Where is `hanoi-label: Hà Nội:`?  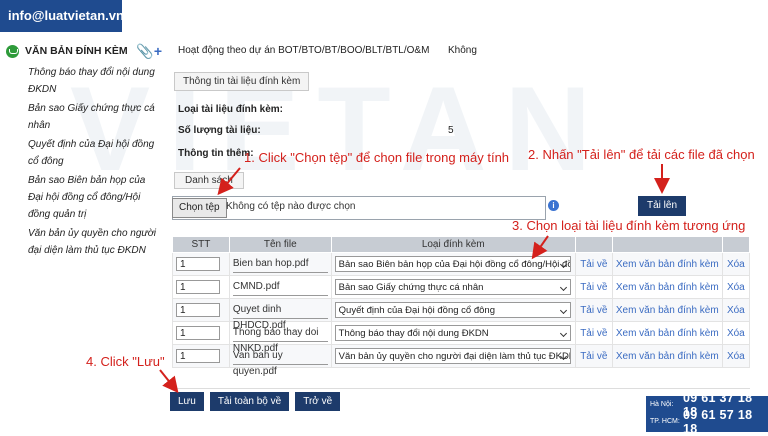
hanoi-label: Hà Nội: is located at coordinates (662, 404).